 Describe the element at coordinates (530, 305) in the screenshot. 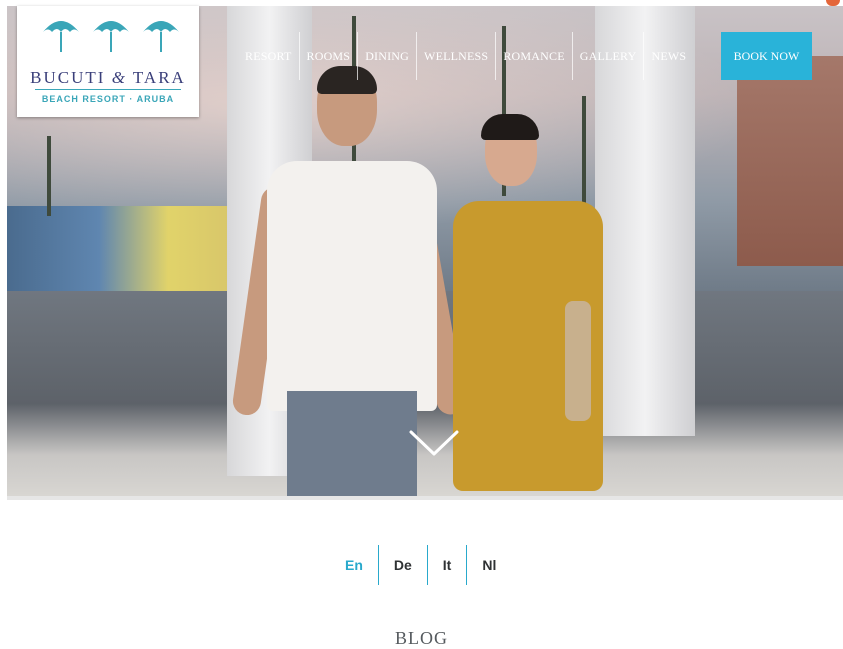

I see `hero-woman` at that location.